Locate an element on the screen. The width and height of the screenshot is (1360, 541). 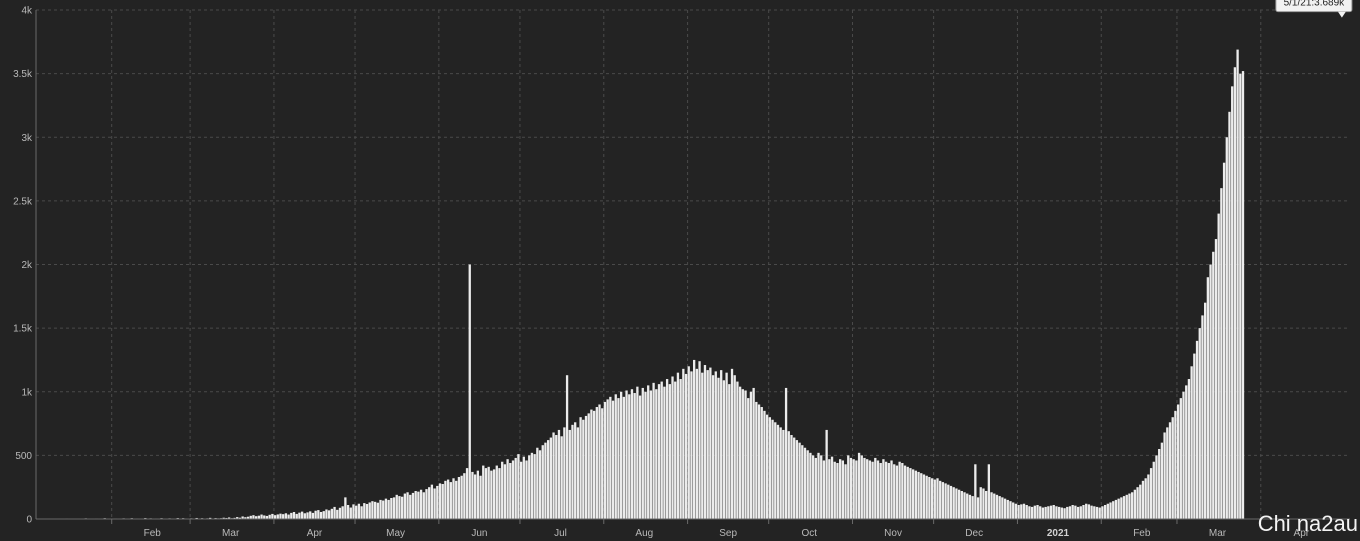
x-tick-label: 2021 is located at coordinates (1058, 533).